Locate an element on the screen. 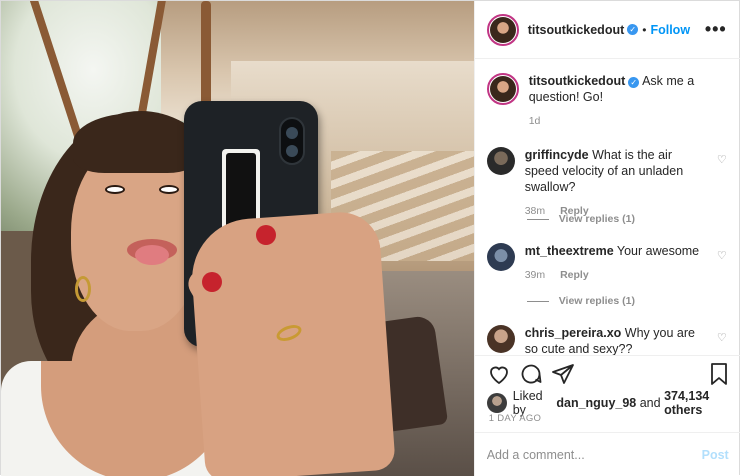  add-comment-input is located at coordinates (594, 454).